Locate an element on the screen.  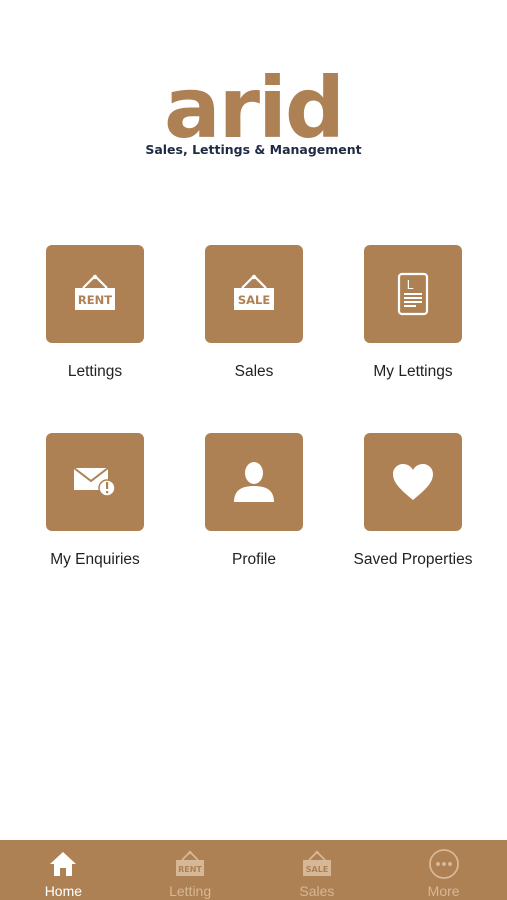
nav-home: Home is located at coordinates (63, 870).